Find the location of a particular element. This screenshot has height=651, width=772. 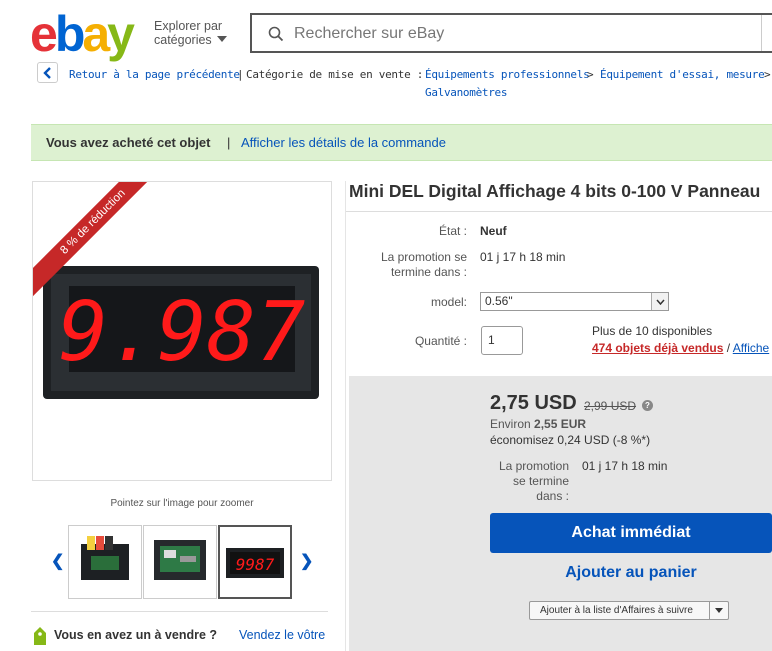

thumb-digits: 9987 is located at coordinates (255, 564).